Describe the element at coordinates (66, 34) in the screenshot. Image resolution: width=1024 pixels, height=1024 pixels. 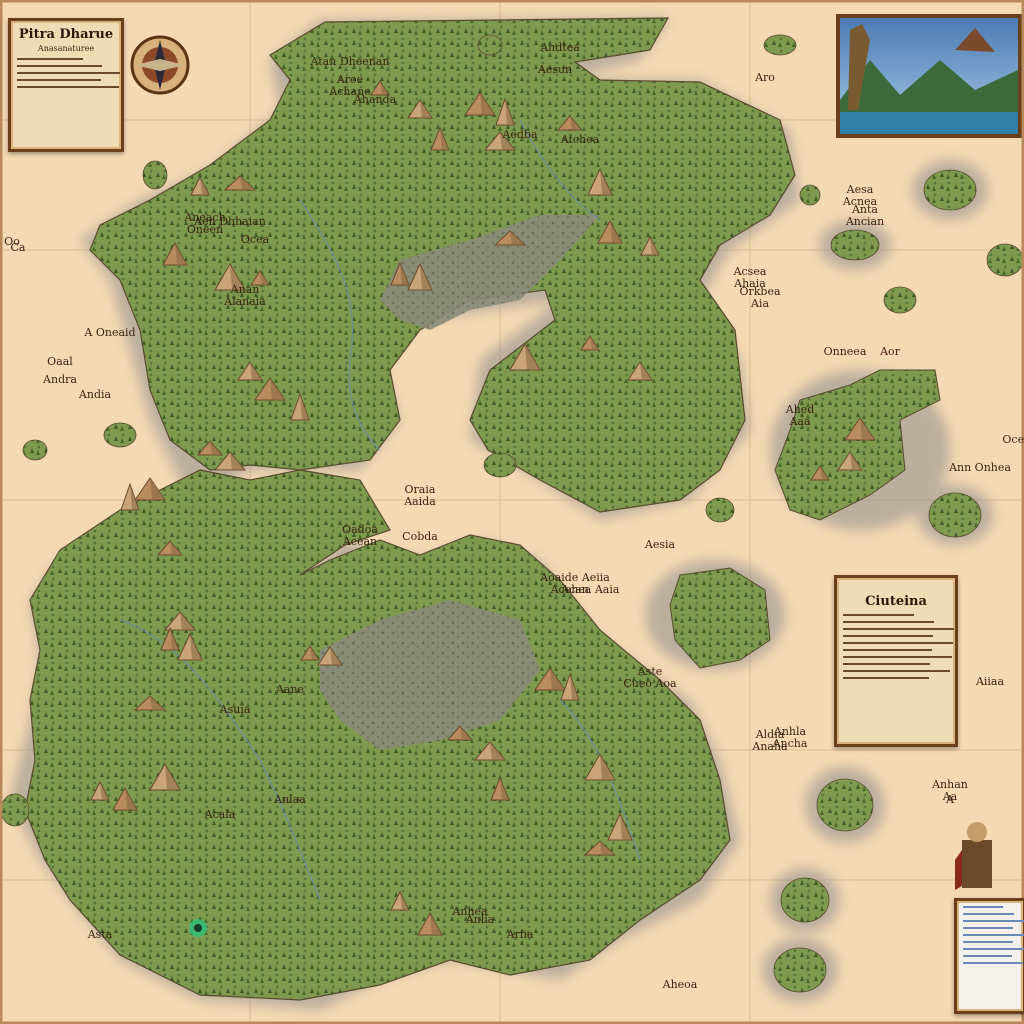
I see `map-title: Pitra Dharue` at that location.